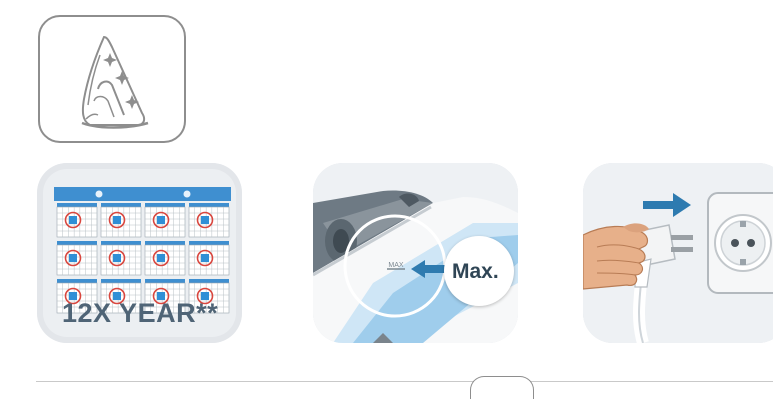 The height and width of the screenshot is (399, 773). I want to click on iron-self-clean-icon, so click(115, 82).